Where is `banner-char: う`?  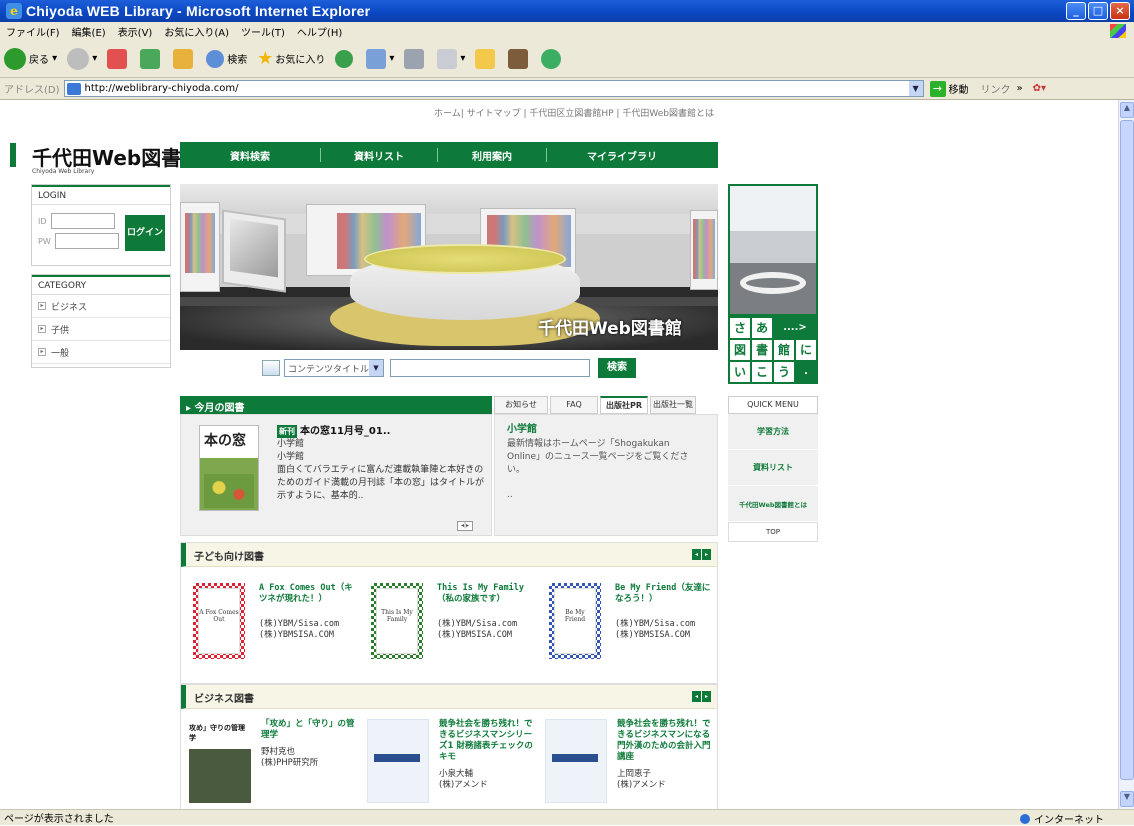
banner-char: う is located at coordinates (784, 372).